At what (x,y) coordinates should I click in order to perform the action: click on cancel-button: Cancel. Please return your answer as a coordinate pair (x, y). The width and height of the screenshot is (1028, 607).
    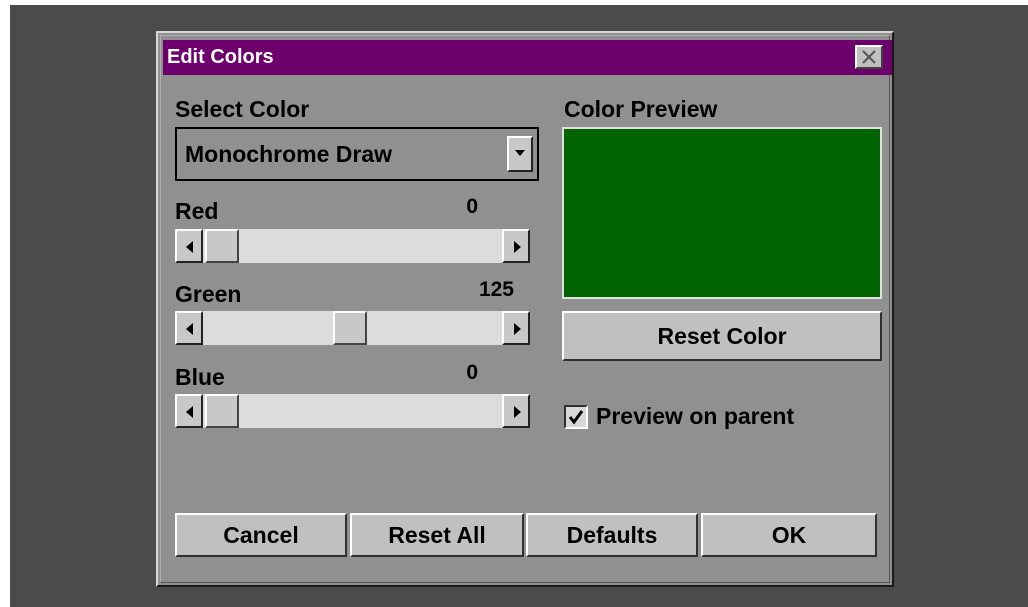
    Looking at the image, I should click on (261, 535).